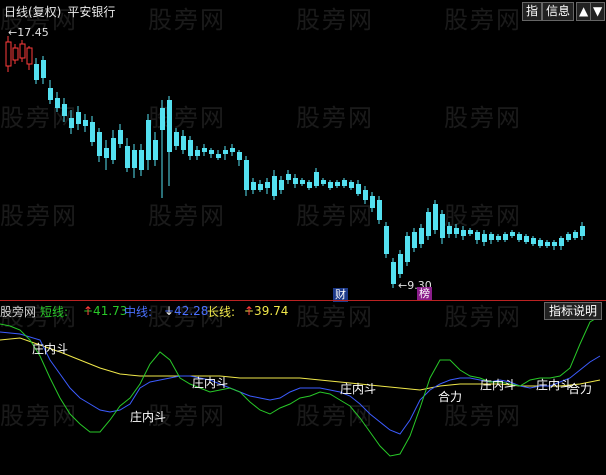 The image size is (606, 475). Describe the element at coordinates (558, 11) in the screenshot. I see `info-button: 信息` at that location.